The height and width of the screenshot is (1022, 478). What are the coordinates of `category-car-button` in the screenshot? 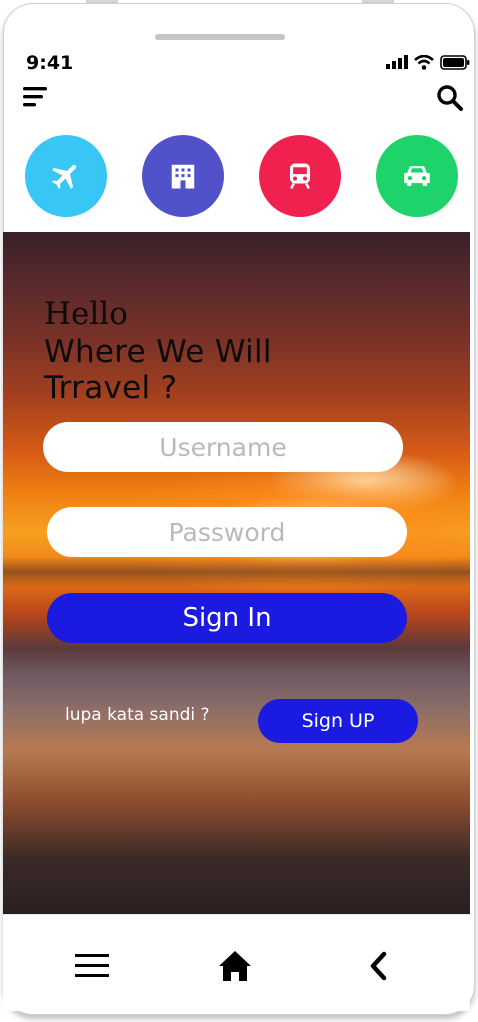 It's located at (417, 176).